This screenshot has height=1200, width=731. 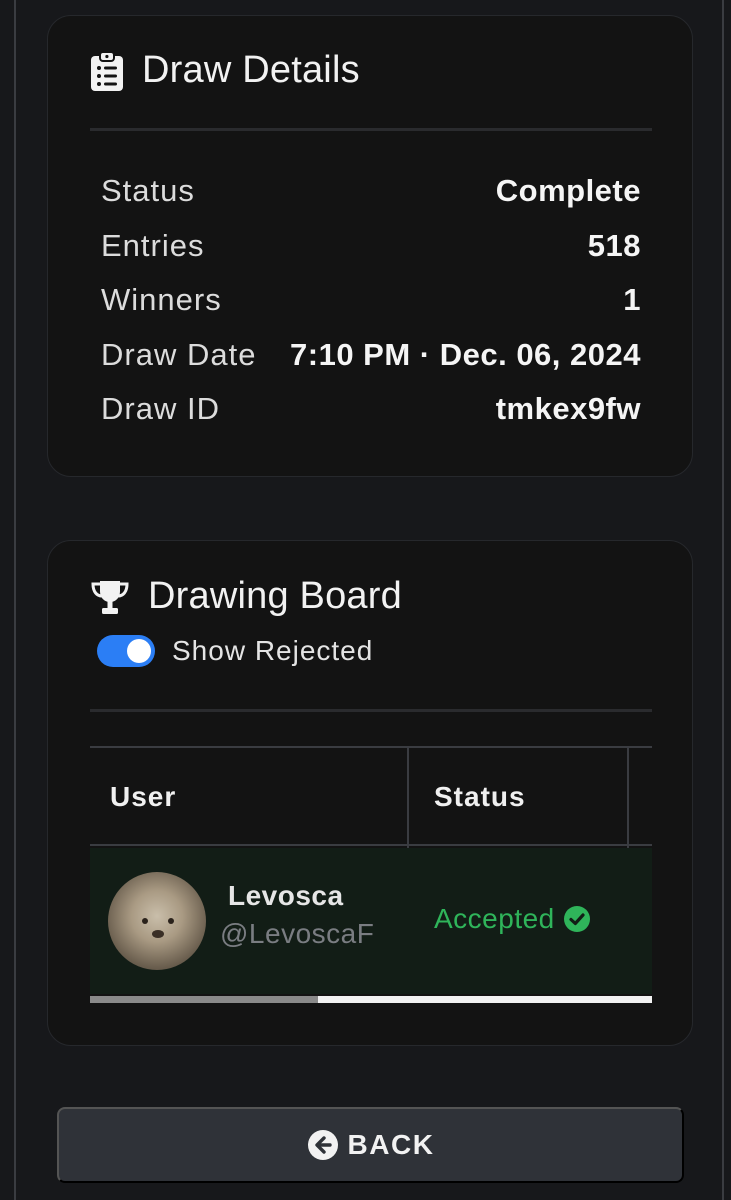 What do you see at coordinates (273, 650) in the screenshot?
I see `show-rejected-label: Show Rejected` at bounding box center [273, 650].